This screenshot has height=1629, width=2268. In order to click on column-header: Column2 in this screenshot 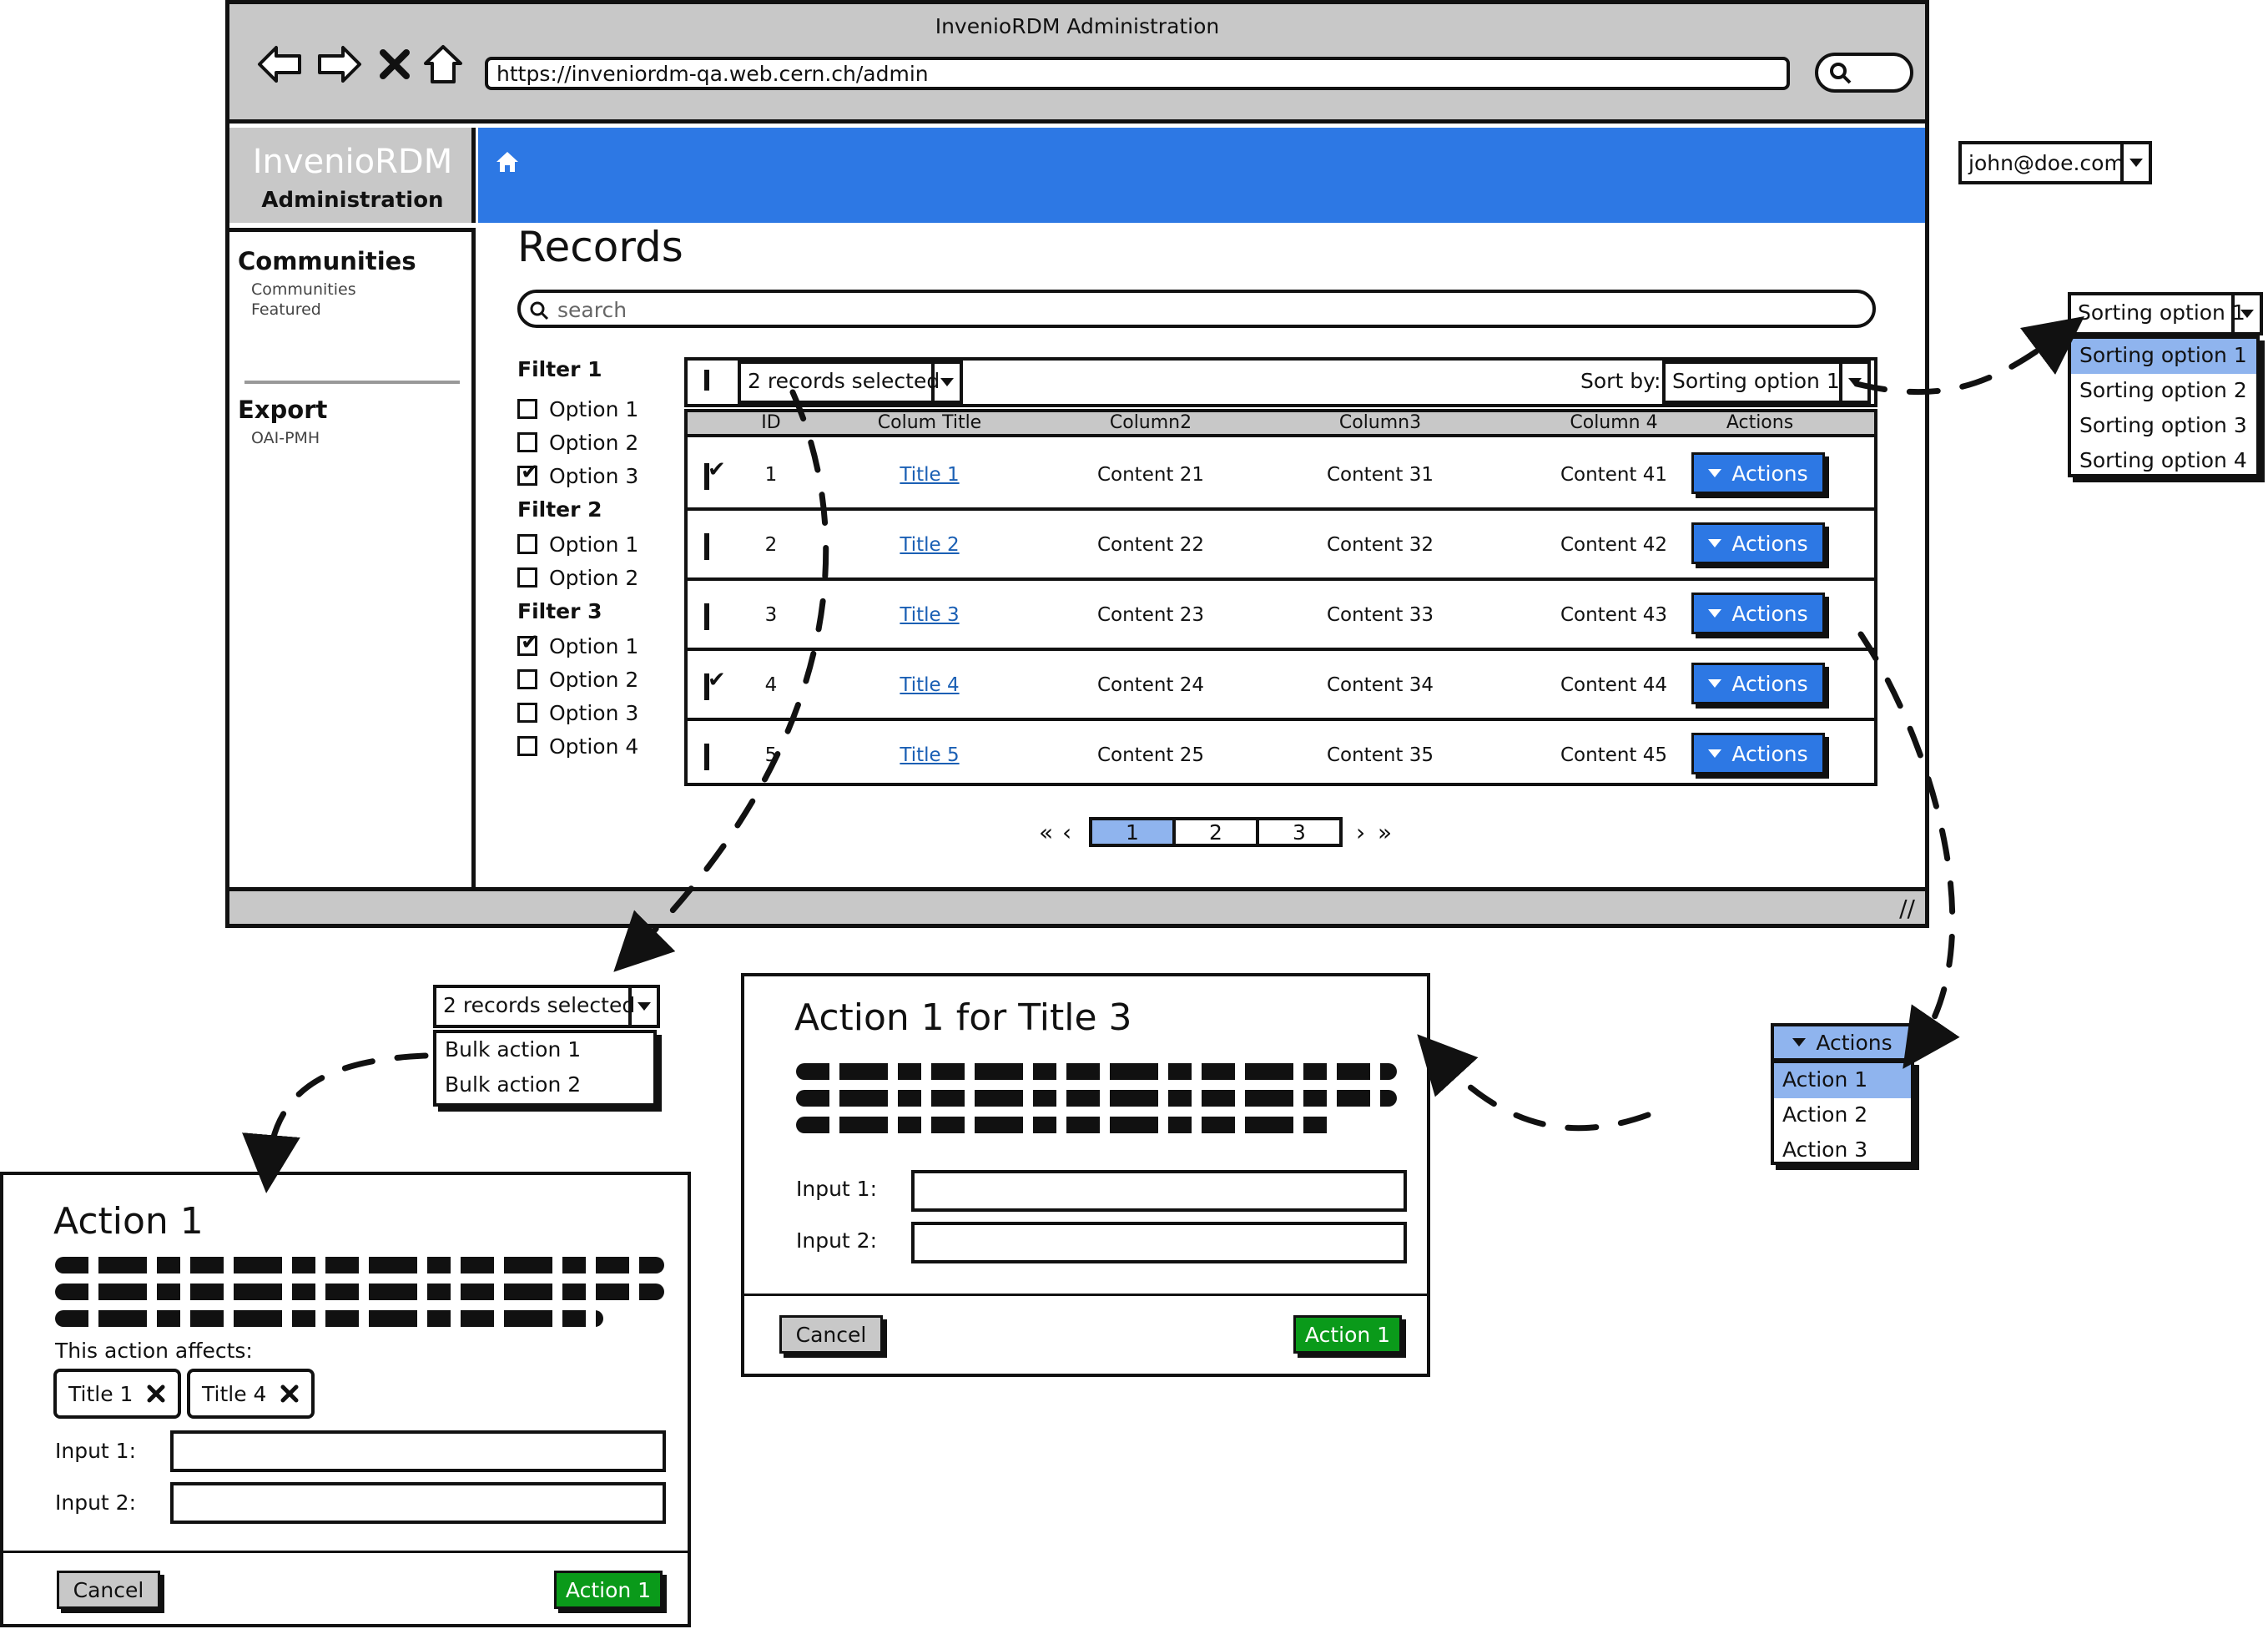, I will do `click(1151, 423)`.